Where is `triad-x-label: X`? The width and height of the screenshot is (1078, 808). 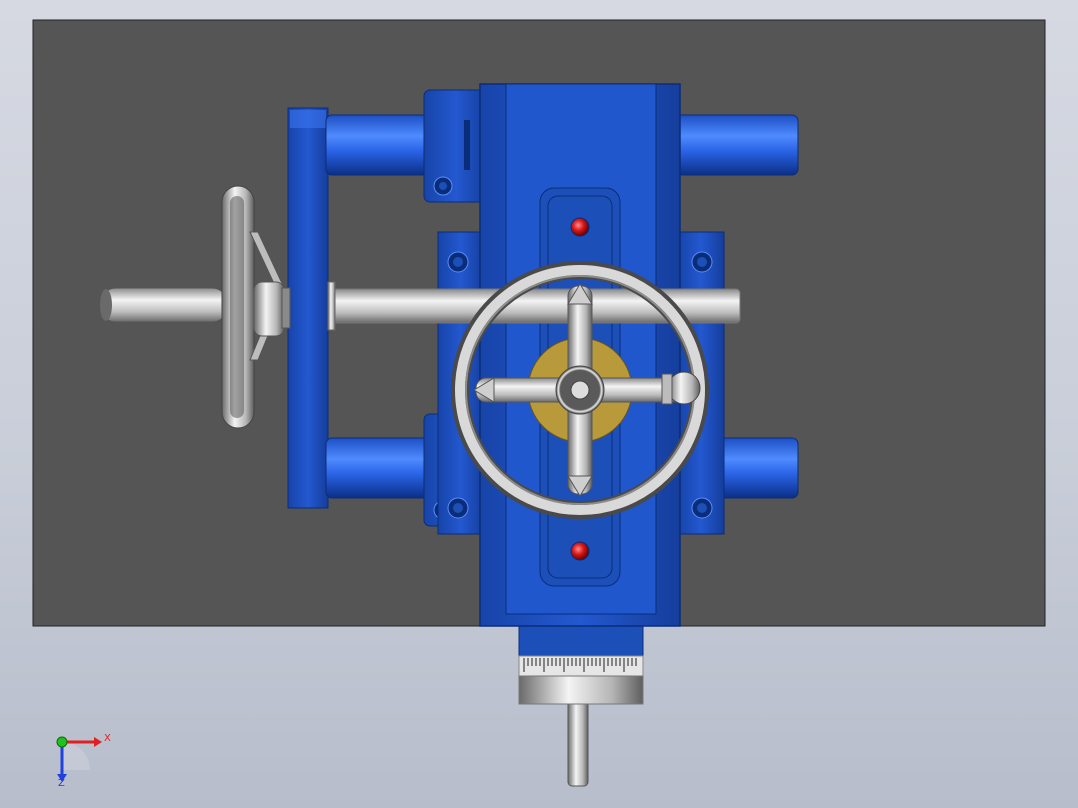 triad-x-label: X is located at coordinates (107, 738).